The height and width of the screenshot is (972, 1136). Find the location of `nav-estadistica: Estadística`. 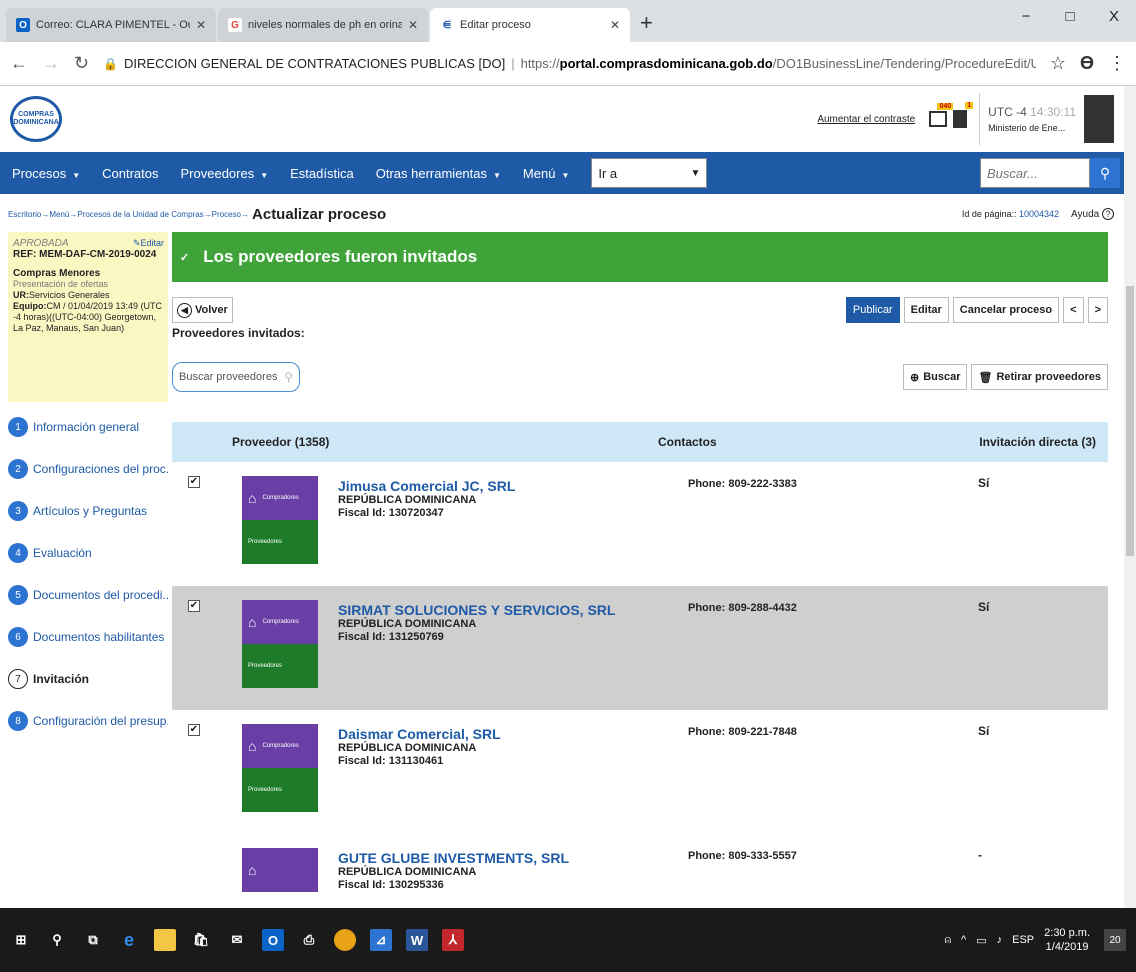

nav-estadistica: Estadística is located at coordinates (322, 173).